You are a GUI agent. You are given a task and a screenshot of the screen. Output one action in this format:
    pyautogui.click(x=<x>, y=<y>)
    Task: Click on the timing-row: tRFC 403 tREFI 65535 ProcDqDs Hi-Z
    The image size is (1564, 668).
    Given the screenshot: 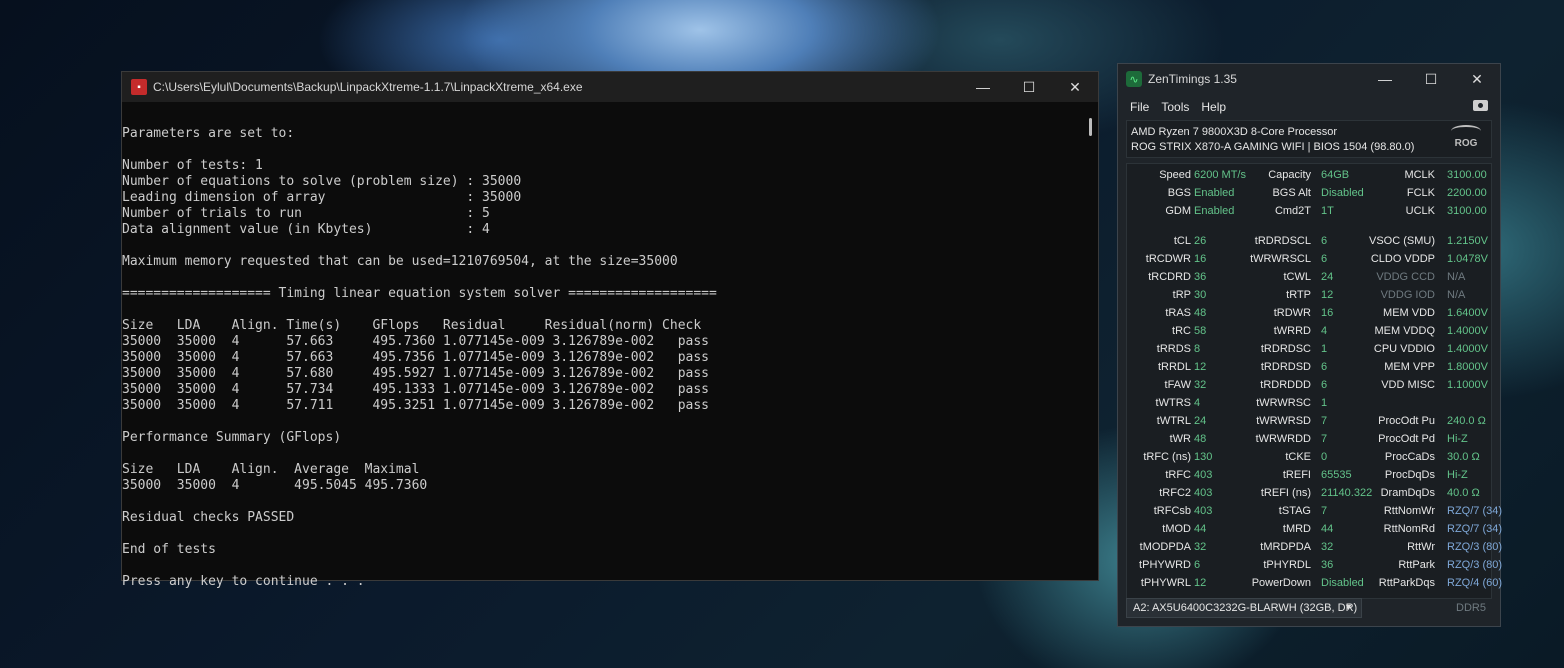 What is the action you would take?
    pyautogui.click(x=1309, y=476)
    